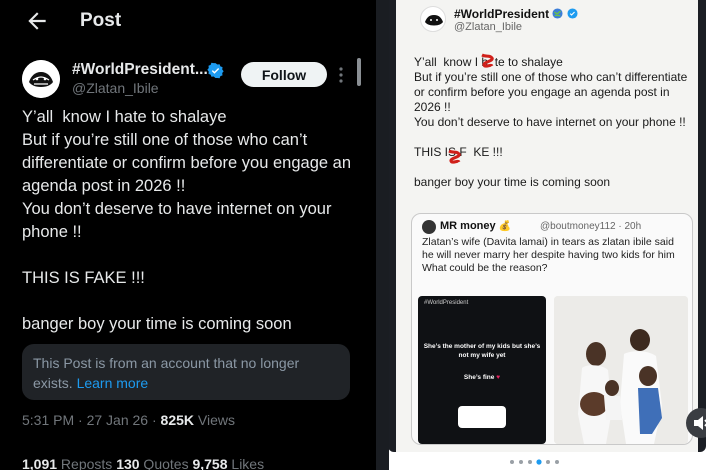 This screenshot has height=470, width=720. What do you see at coordinates (446, 303) in the screenshot?
I see `story-header: #WorldPresident` at bounding box center [446, 303].